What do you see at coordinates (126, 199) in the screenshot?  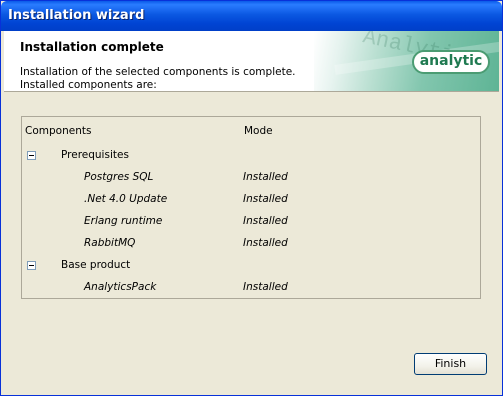 I see `component-name: .Net 4.0 Update` at bounding box center [126, 199].